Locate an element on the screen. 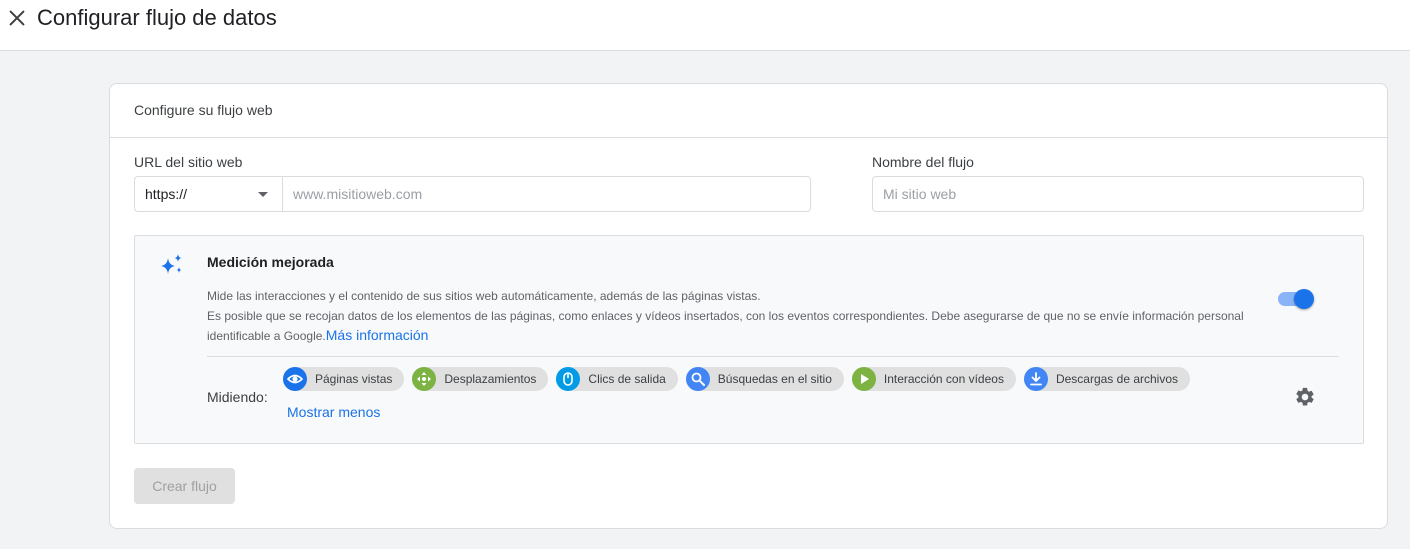  chip-label: Interacción con vídeos is located at coordinates (943, 379).